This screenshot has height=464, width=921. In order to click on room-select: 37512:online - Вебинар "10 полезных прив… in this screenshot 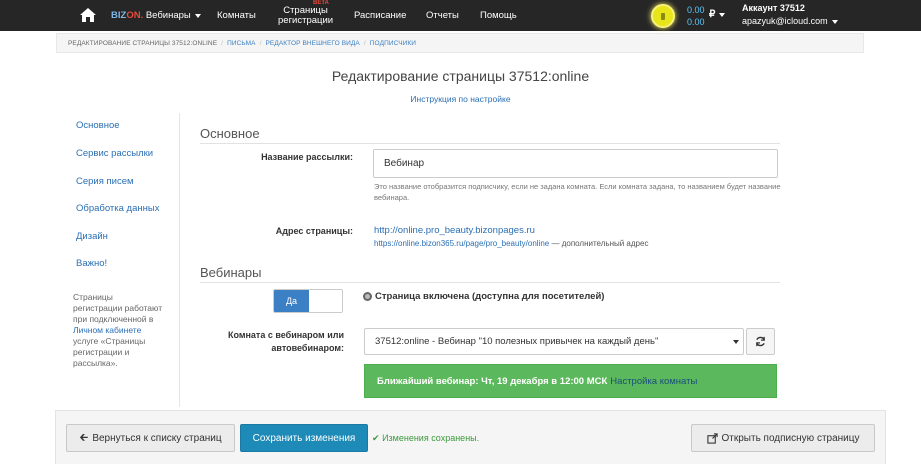, I will do `click(554, 341)`.